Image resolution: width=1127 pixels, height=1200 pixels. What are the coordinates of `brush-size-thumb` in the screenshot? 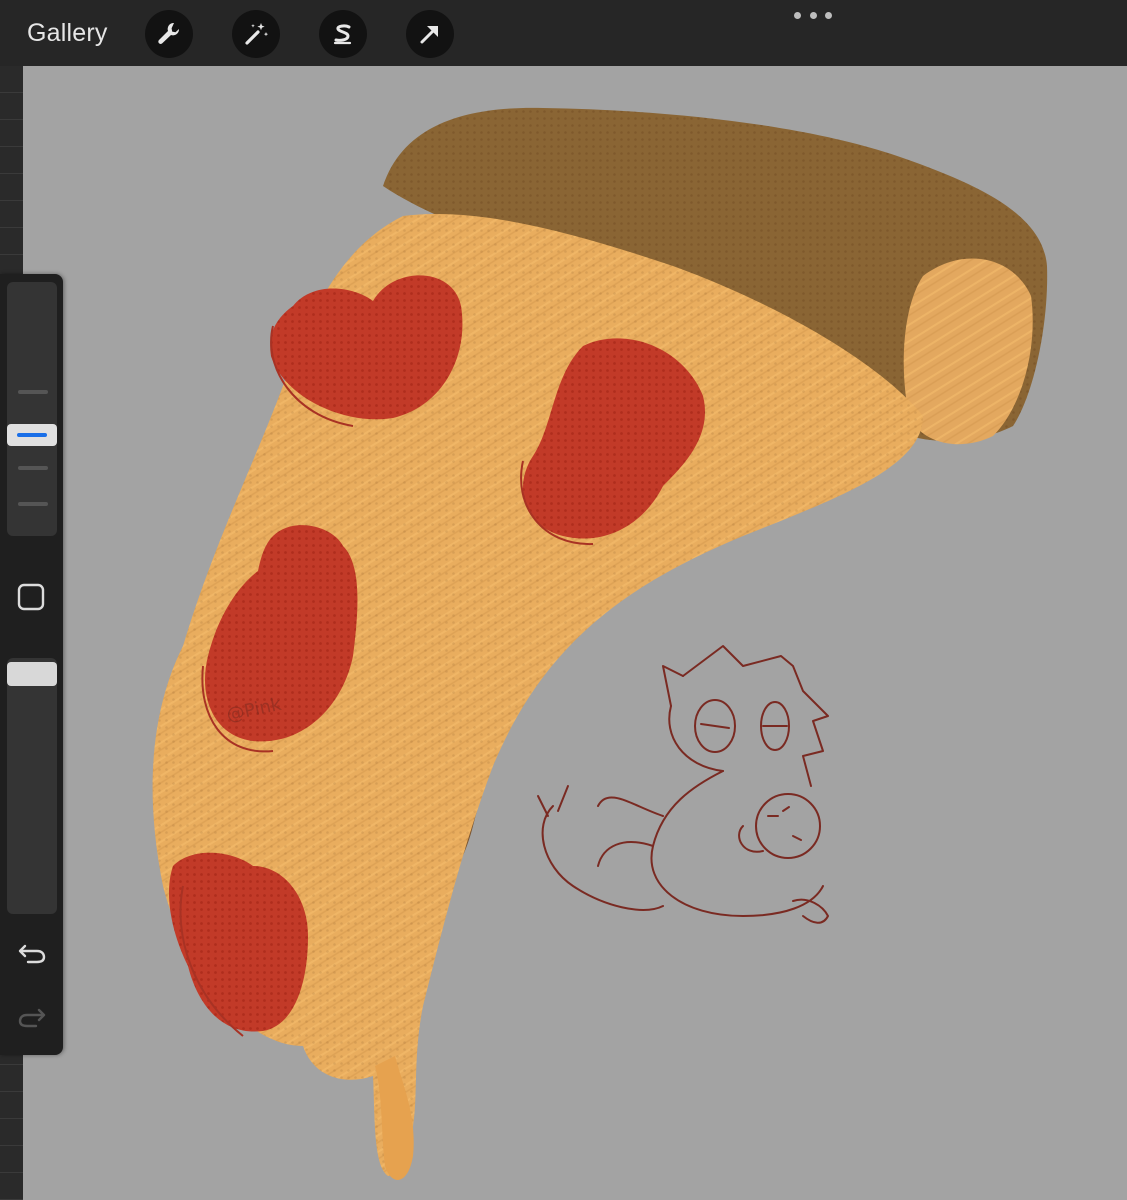 It's located at (32, 435).